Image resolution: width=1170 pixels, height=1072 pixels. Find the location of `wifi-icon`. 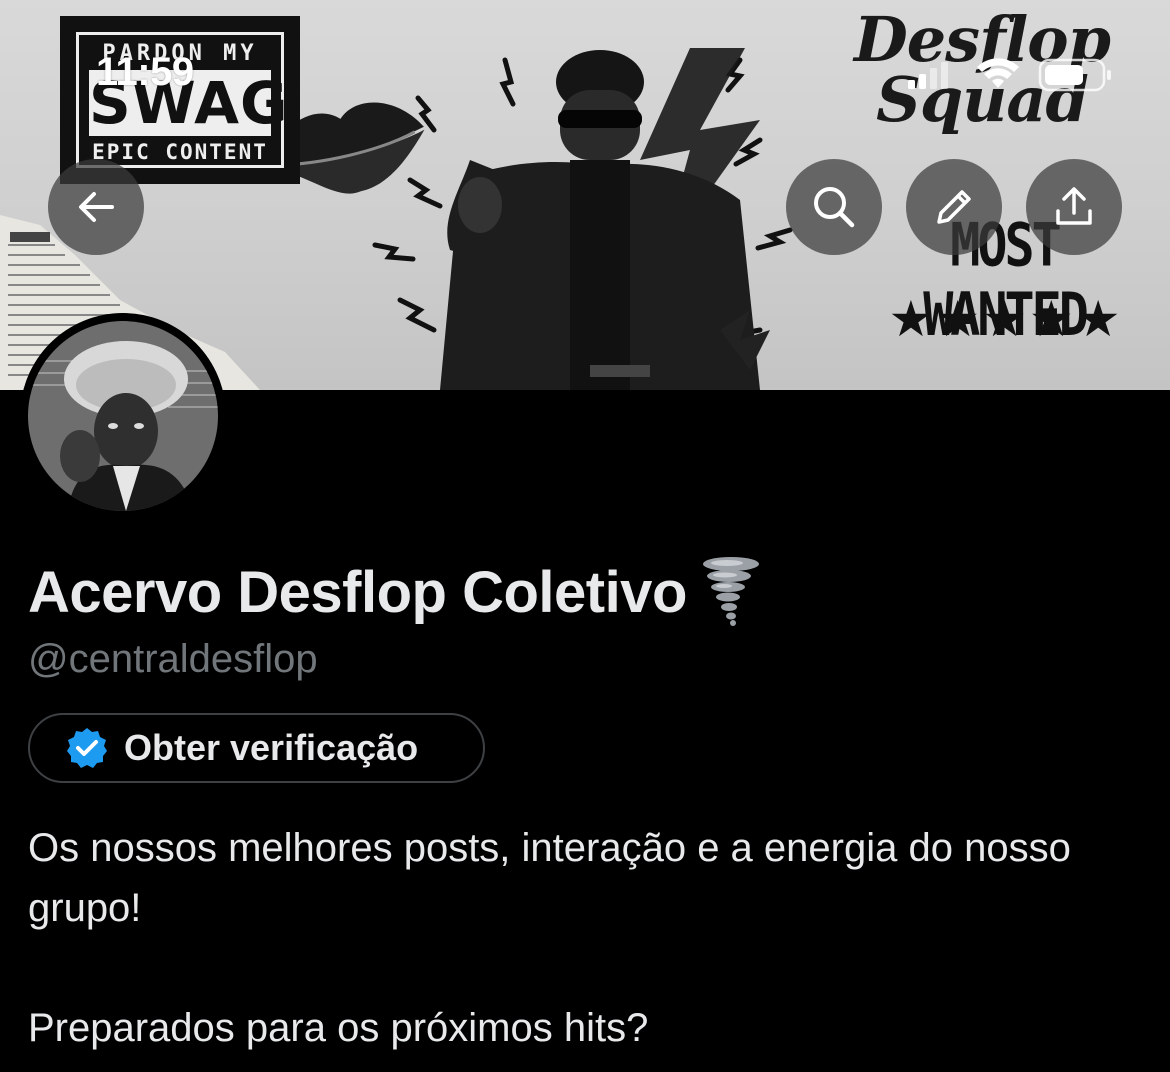

wifi-icon is located at coordinates (998, 73).